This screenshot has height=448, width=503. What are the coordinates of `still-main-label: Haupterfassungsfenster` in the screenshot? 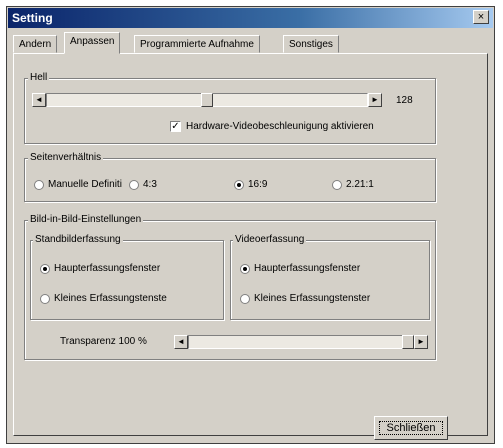 It's located at (107, 268).